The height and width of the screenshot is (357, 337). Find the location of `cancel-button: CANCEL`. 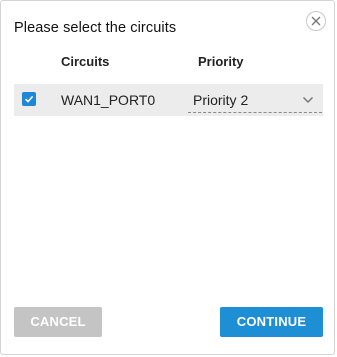

cancel-button: CANCEL is located at coordinates (58, 322).